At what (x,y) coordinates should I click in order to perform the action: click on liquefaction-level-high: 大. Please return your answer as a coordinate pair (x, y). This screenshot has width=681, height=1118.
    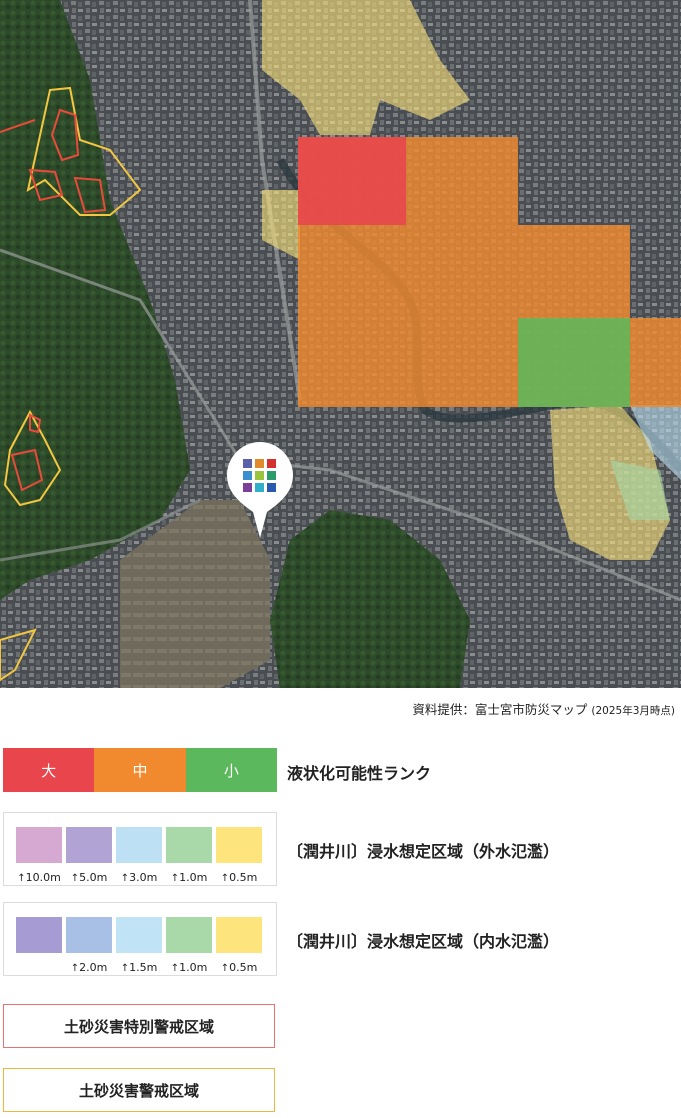
    Looking at the image, I should click on (49, 770).